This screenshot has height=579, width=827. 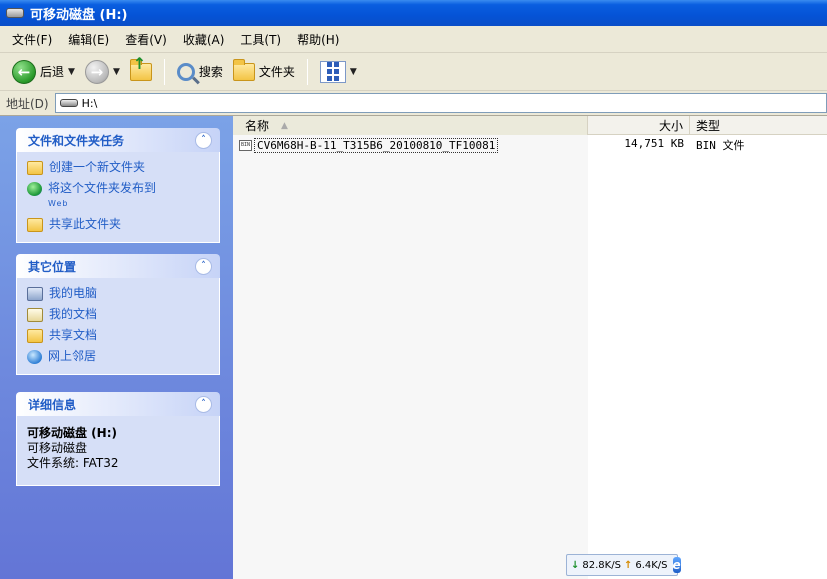 I want to click on file-name: CV6M68H-B-11_T315B6_20100810_TF10081, so click(x=376, y=145).